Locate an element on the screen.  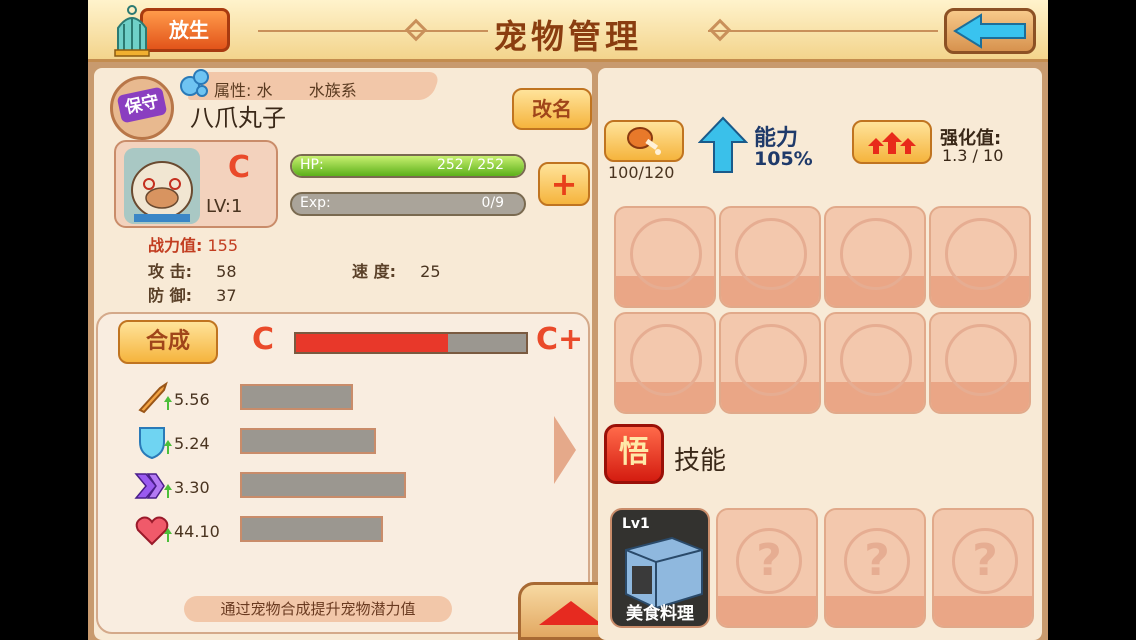
attack-stat: 攻 击: 58 is located at coordinates (192, 270).